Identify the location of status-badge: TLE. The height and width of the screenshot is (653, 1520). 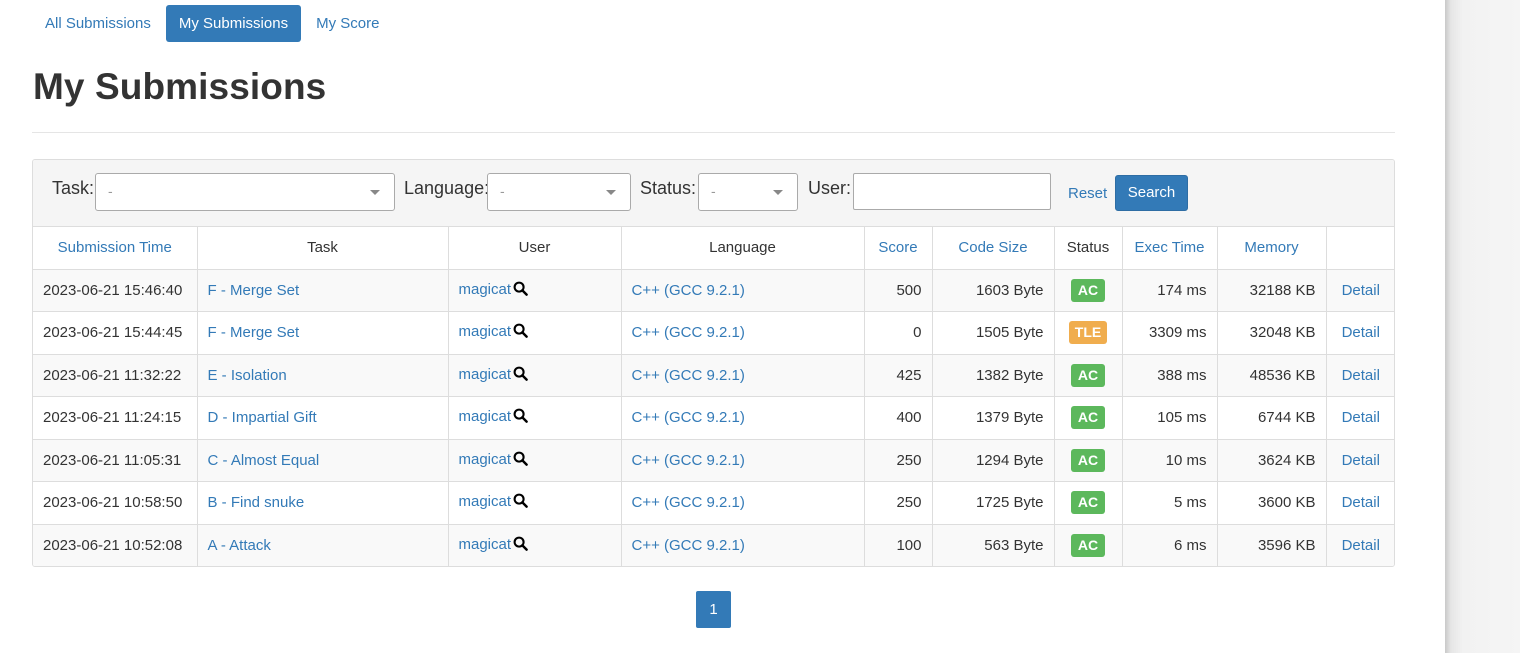
(1088, 333).